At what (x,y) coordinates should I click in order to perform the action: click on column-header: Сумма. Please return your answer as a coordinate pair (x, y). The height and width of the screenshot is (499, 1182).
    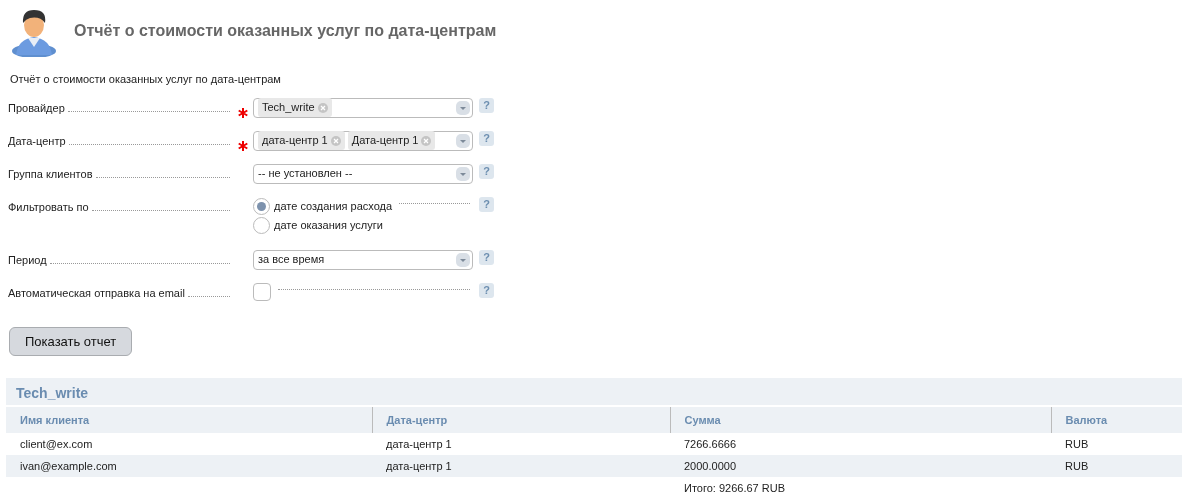
    Looking at the image, I should click on (860, 420).